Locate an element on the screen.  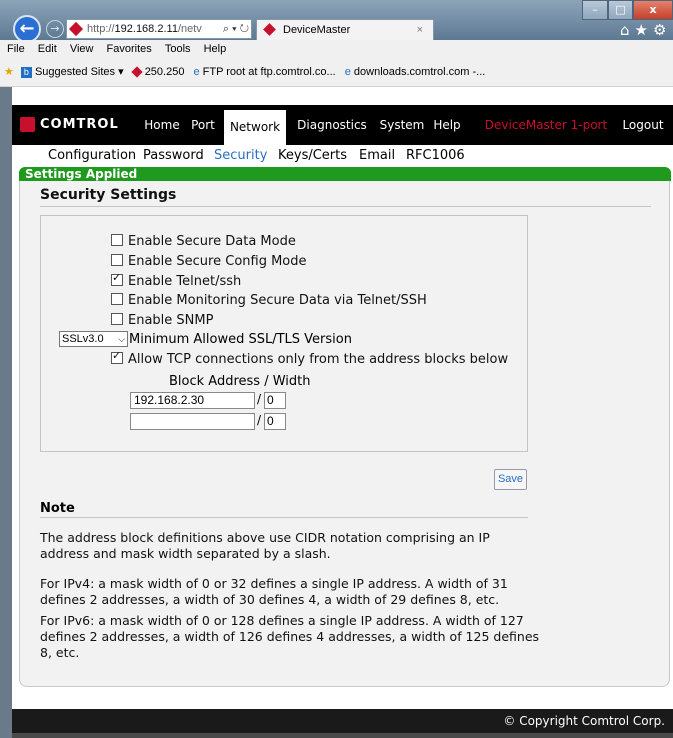
browser-tab-devicemaster: DeviceMaster × is located at coordinates (345, 29).